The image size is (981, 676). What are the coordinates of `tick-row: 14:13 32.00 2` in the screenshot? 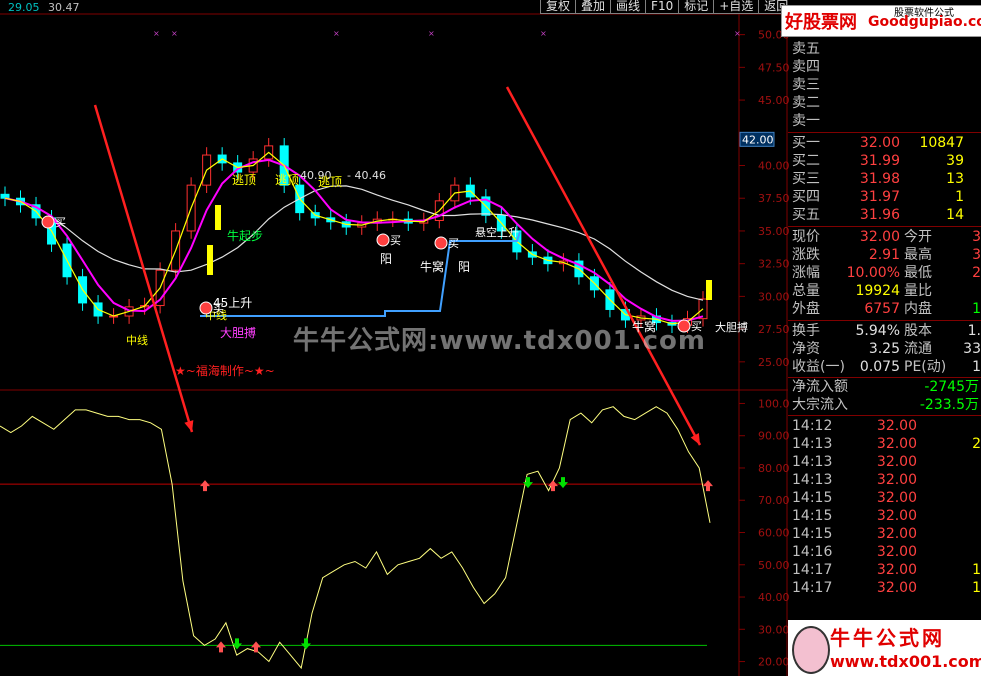 It's located at (884, 444).